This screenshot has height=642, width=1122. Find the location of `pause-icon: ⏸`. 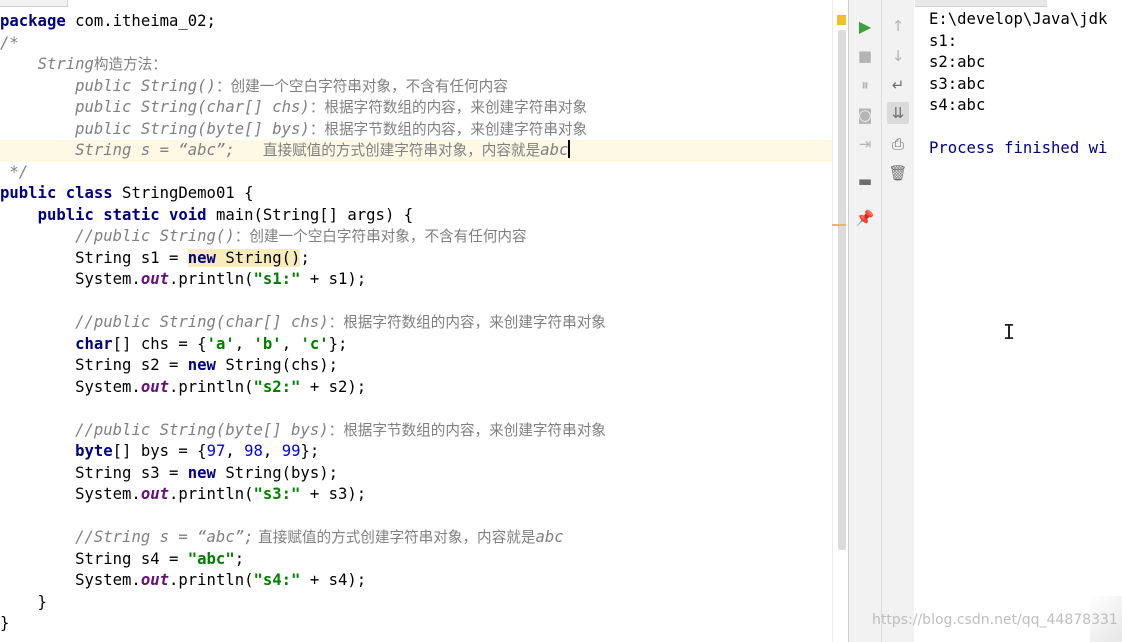

pause-icon: ⏸ is located at coordinates (865, 85).